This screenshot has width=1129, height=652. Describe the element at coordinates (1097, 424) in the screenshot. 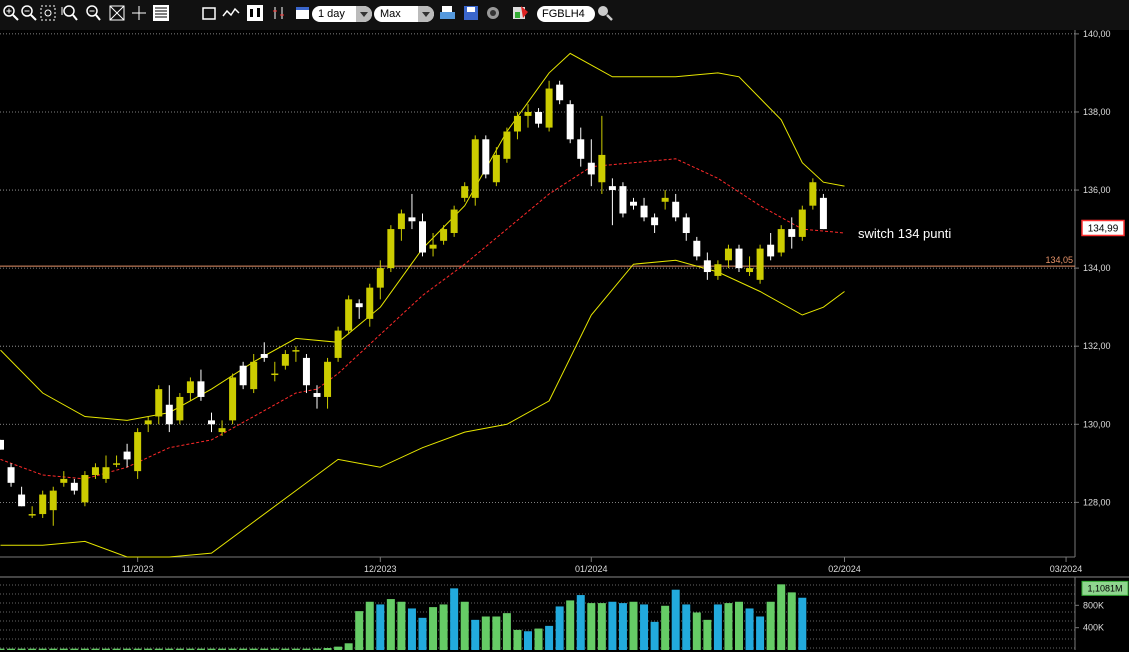

I see `price-tick-label: 130,00` at that location.